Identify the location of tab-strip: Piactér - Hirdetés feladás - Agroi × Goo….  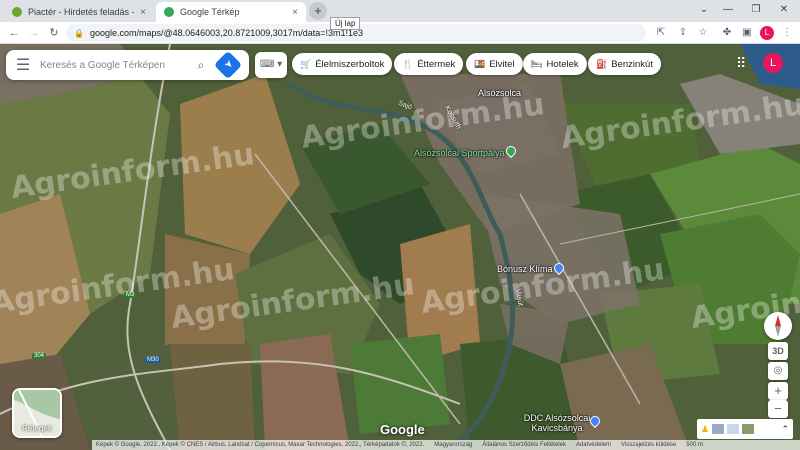
(400, 15).